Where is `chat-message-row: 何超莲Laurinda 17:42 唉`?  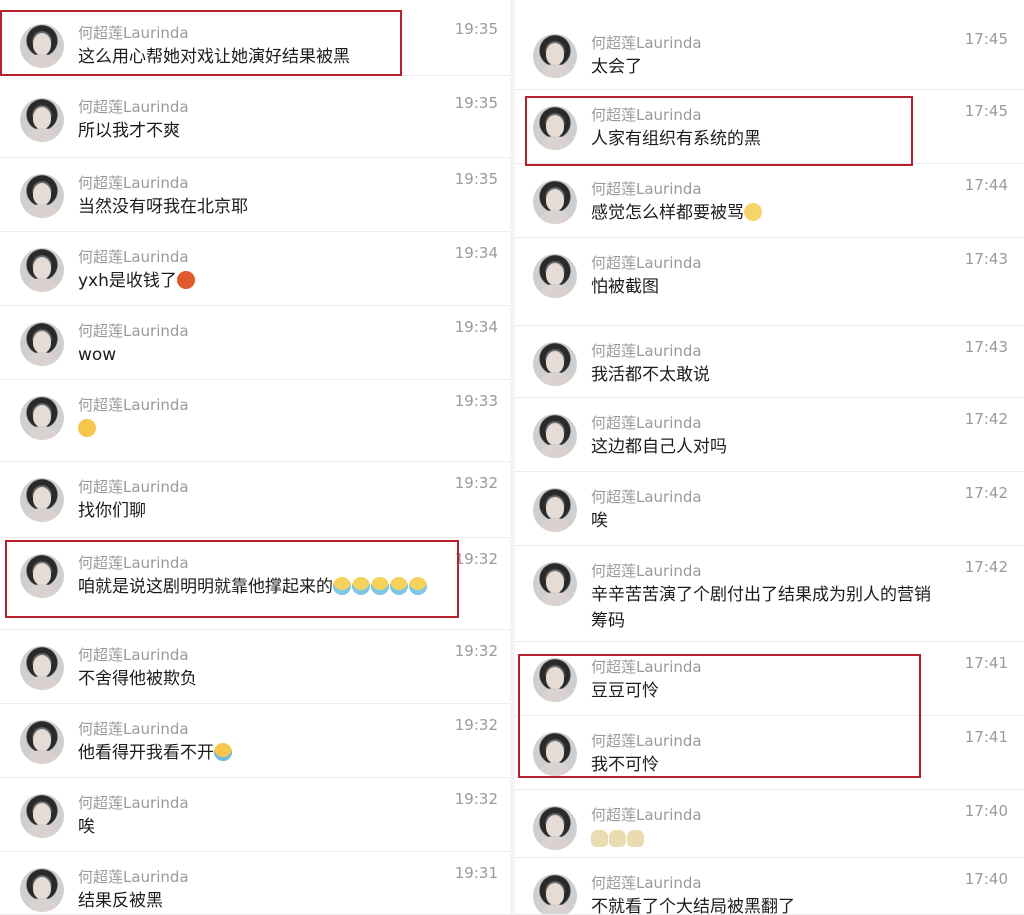
chat-message-row: 何超莲Laurinda 17:42 唉 is located at coordinates (769, 509).